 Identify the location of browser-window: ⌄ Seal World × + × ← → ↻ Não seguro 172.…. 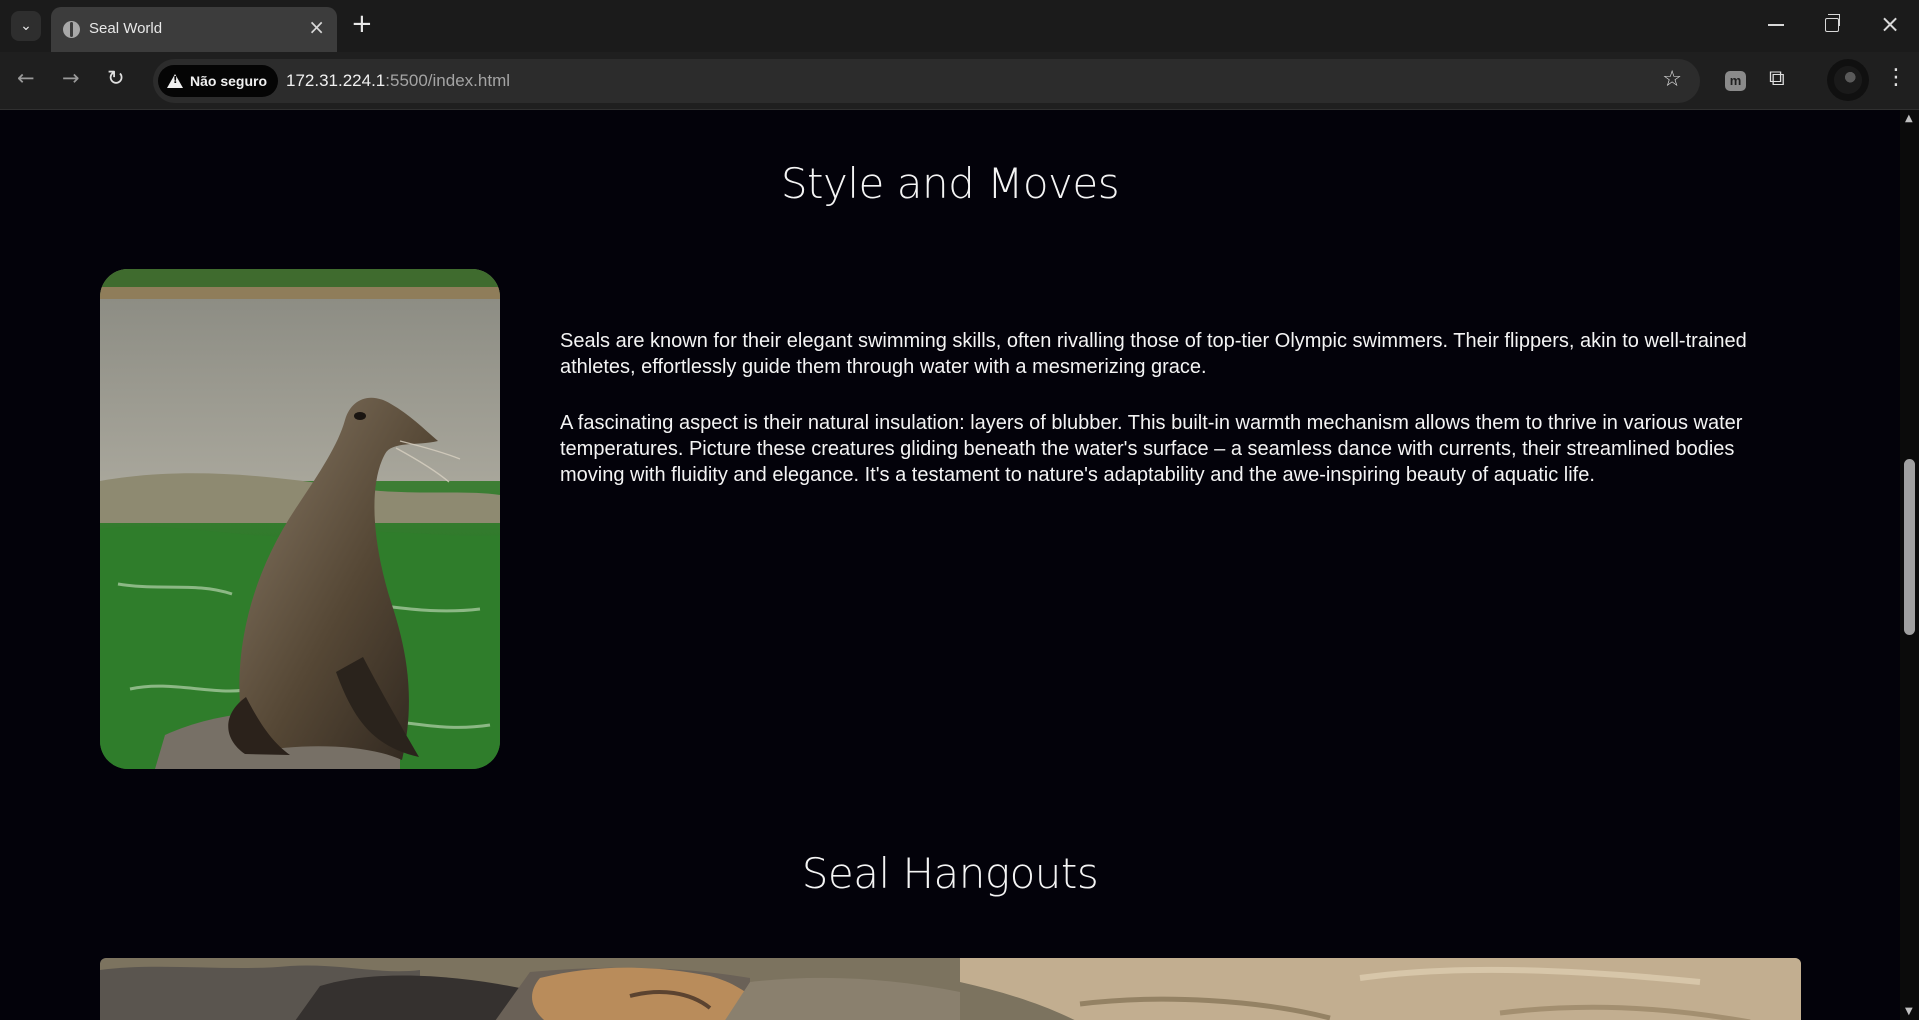
(959, 55).